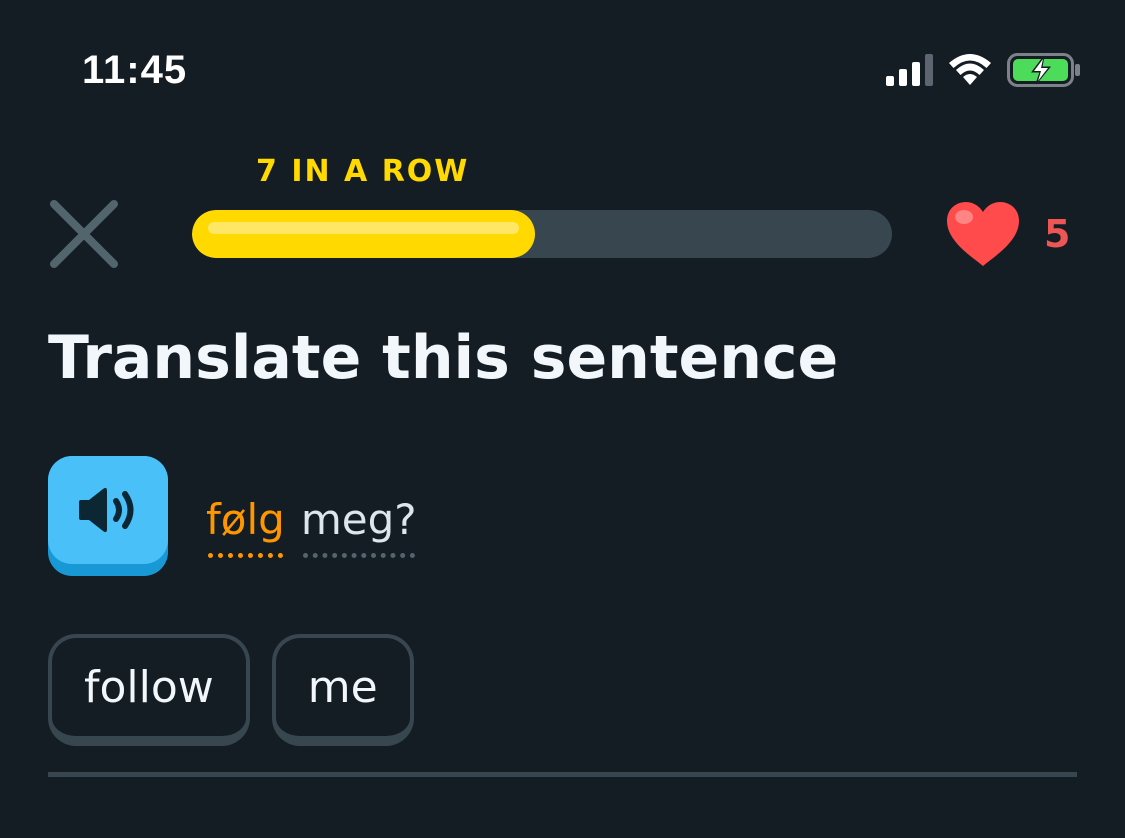 Image resolution: width=1125 pixels, height=838 pixels. I want to click on close-button, so click(84, 234).